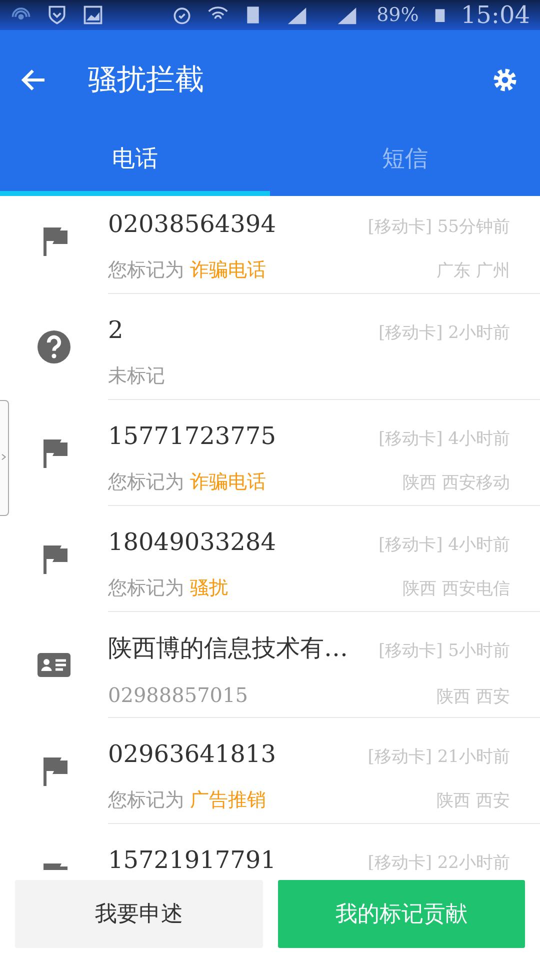 This screenshot has height=960, width=540. What do you see at coordinates (439, 861) in the screenshot?
I see `call-info: [移动卡] 22小时前` at bounding box center [439, 861].